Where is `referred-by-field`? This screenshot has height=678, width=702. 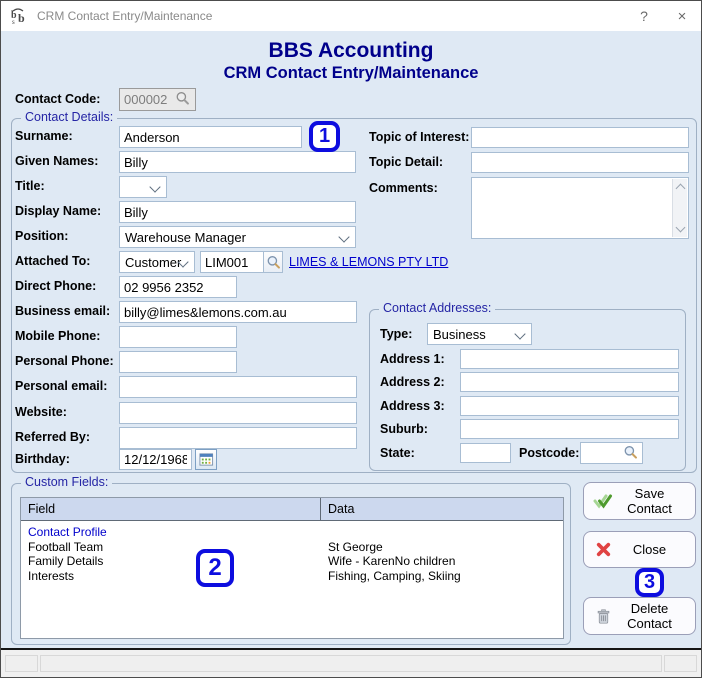 referred-by-field is located at coordinates (238, 438).